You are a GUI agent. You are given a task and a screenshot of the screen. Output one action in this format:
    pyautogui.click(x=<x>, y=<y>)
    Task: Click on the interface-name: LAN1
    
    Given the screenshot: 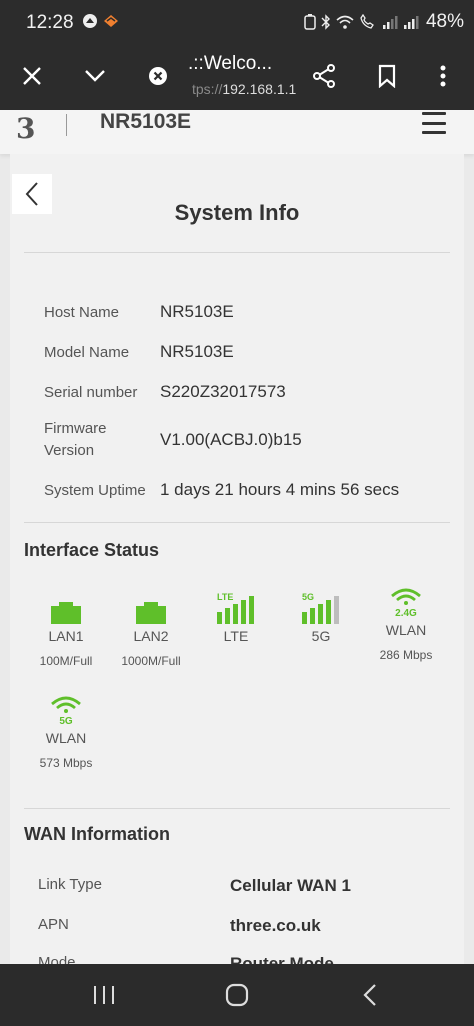 What is the action you would take?
    pyautogui.click(x=66, y=636)
    